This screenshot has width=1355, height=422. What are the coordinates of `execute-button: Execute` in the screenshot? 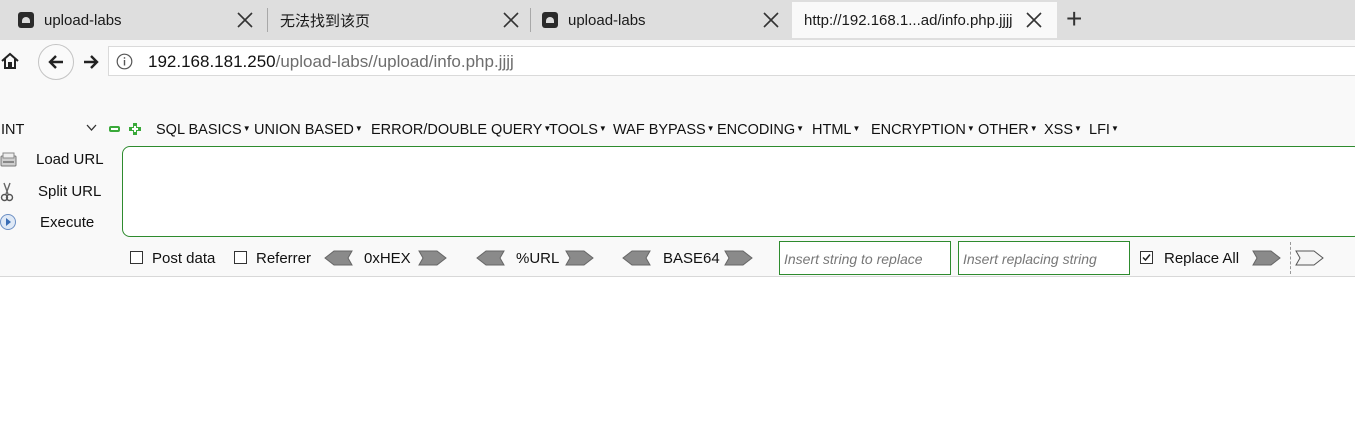 It's located at (55, 224).